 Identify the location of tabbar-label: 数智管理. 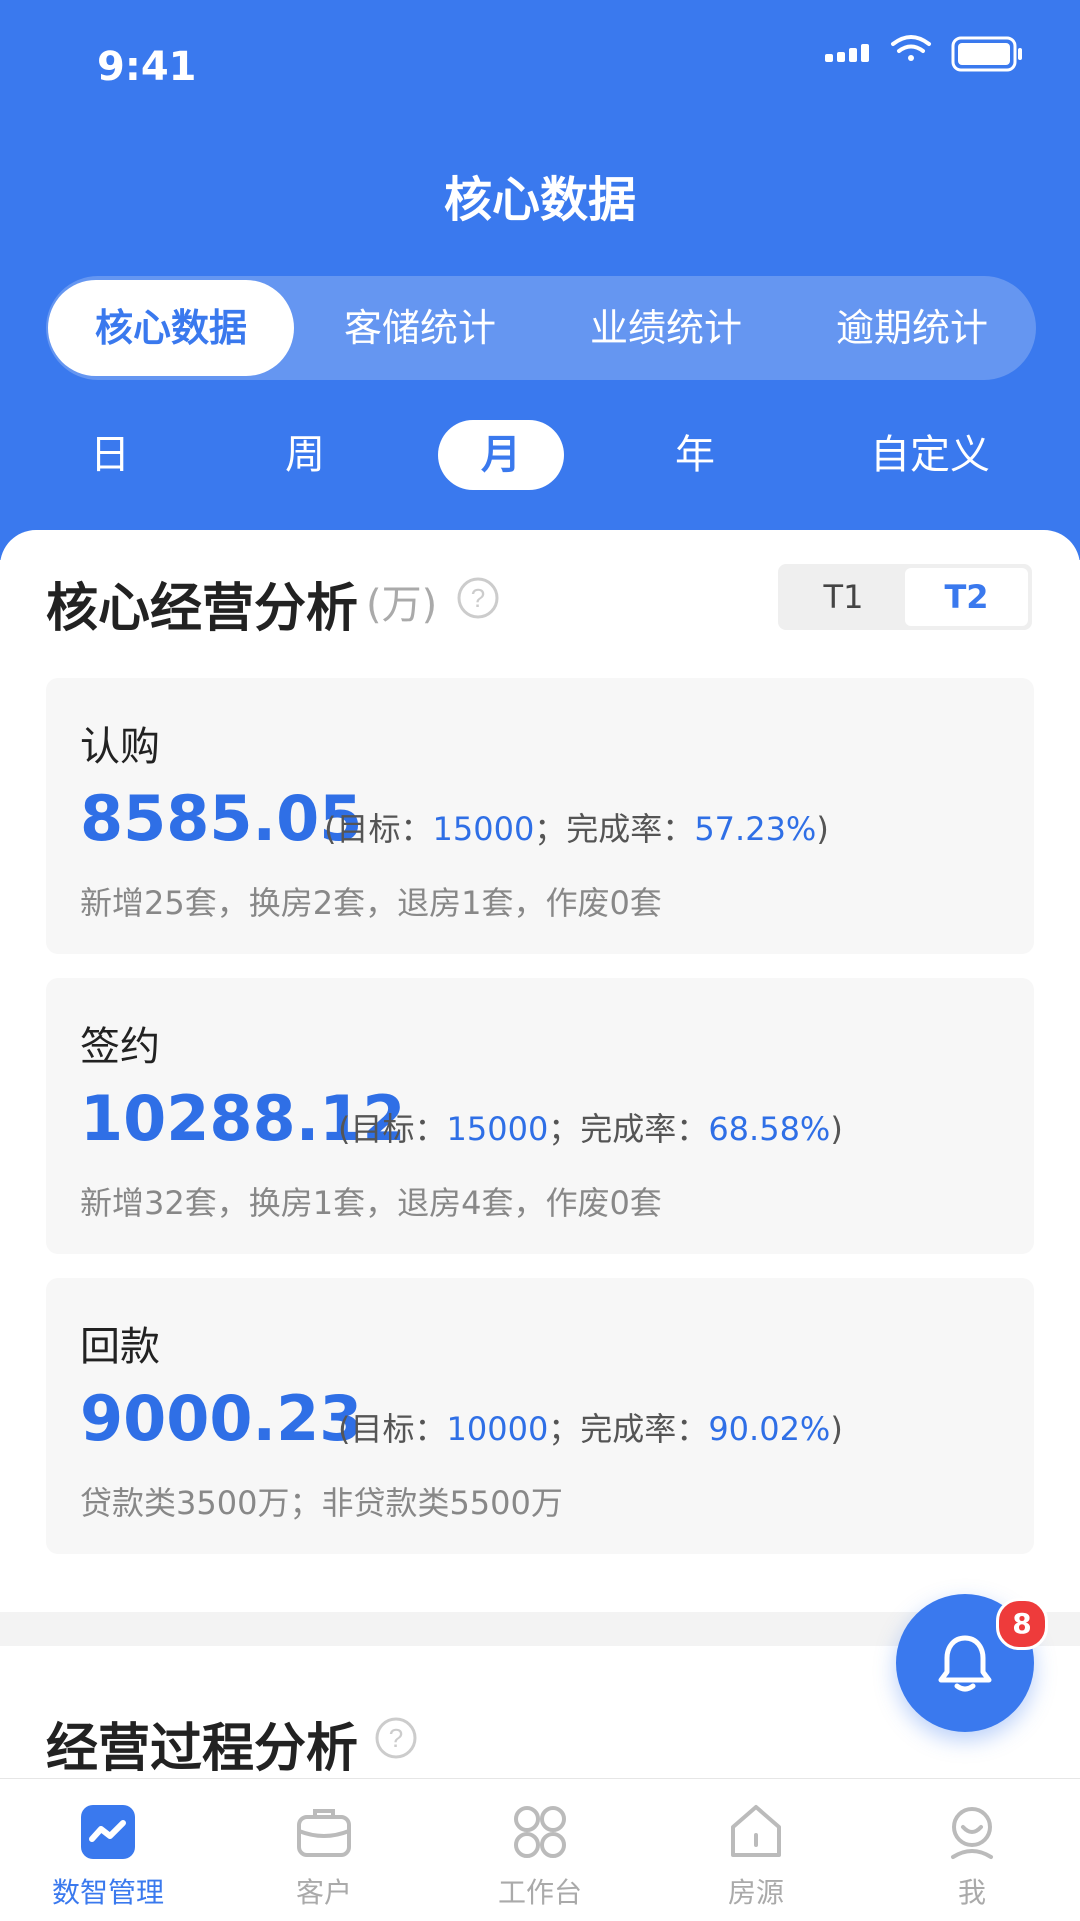
(107, 1892).